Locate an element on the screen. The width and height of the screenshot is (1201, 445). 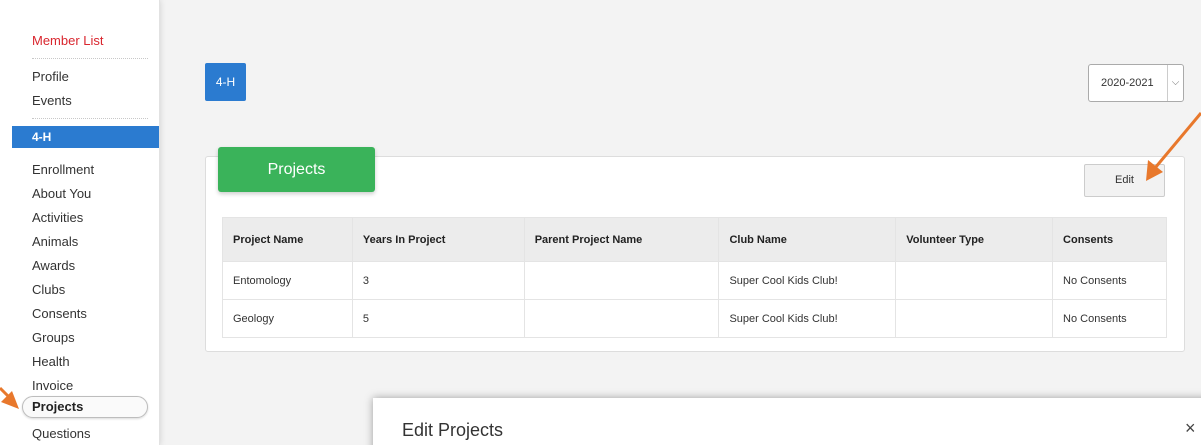
edit-button: Edit is located at coordinates (1124, 180).